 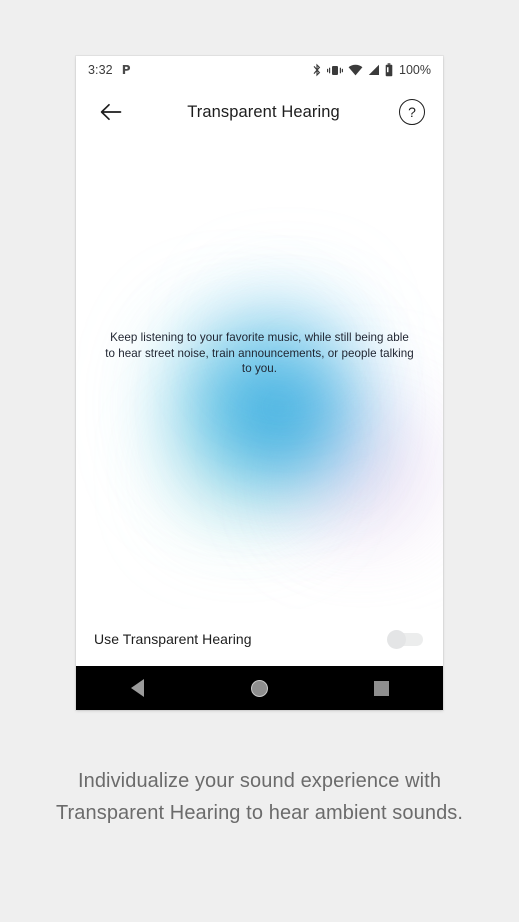 What do you see at coordinates (382, 688) in the screenshot?
I see `recents-nav-icon` at bounding box center [382, 688].